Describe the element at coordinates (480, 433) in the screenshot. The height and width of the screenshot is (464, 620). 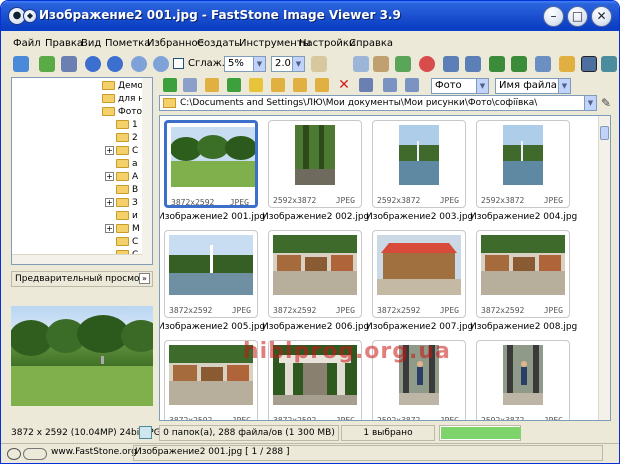
I see `progress-bar` at that location.